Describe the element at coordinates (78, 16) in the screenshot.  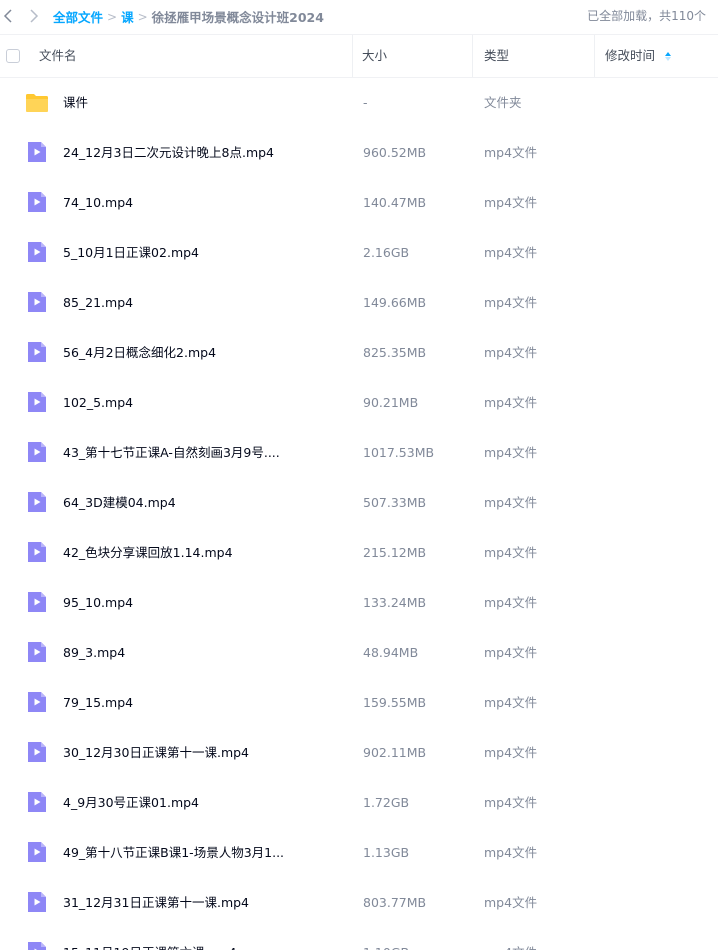
I see `breadcrumb-root: 全部文件` at that location.